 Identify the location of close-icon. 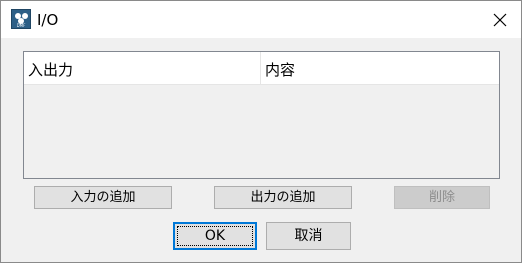
(500, 19).